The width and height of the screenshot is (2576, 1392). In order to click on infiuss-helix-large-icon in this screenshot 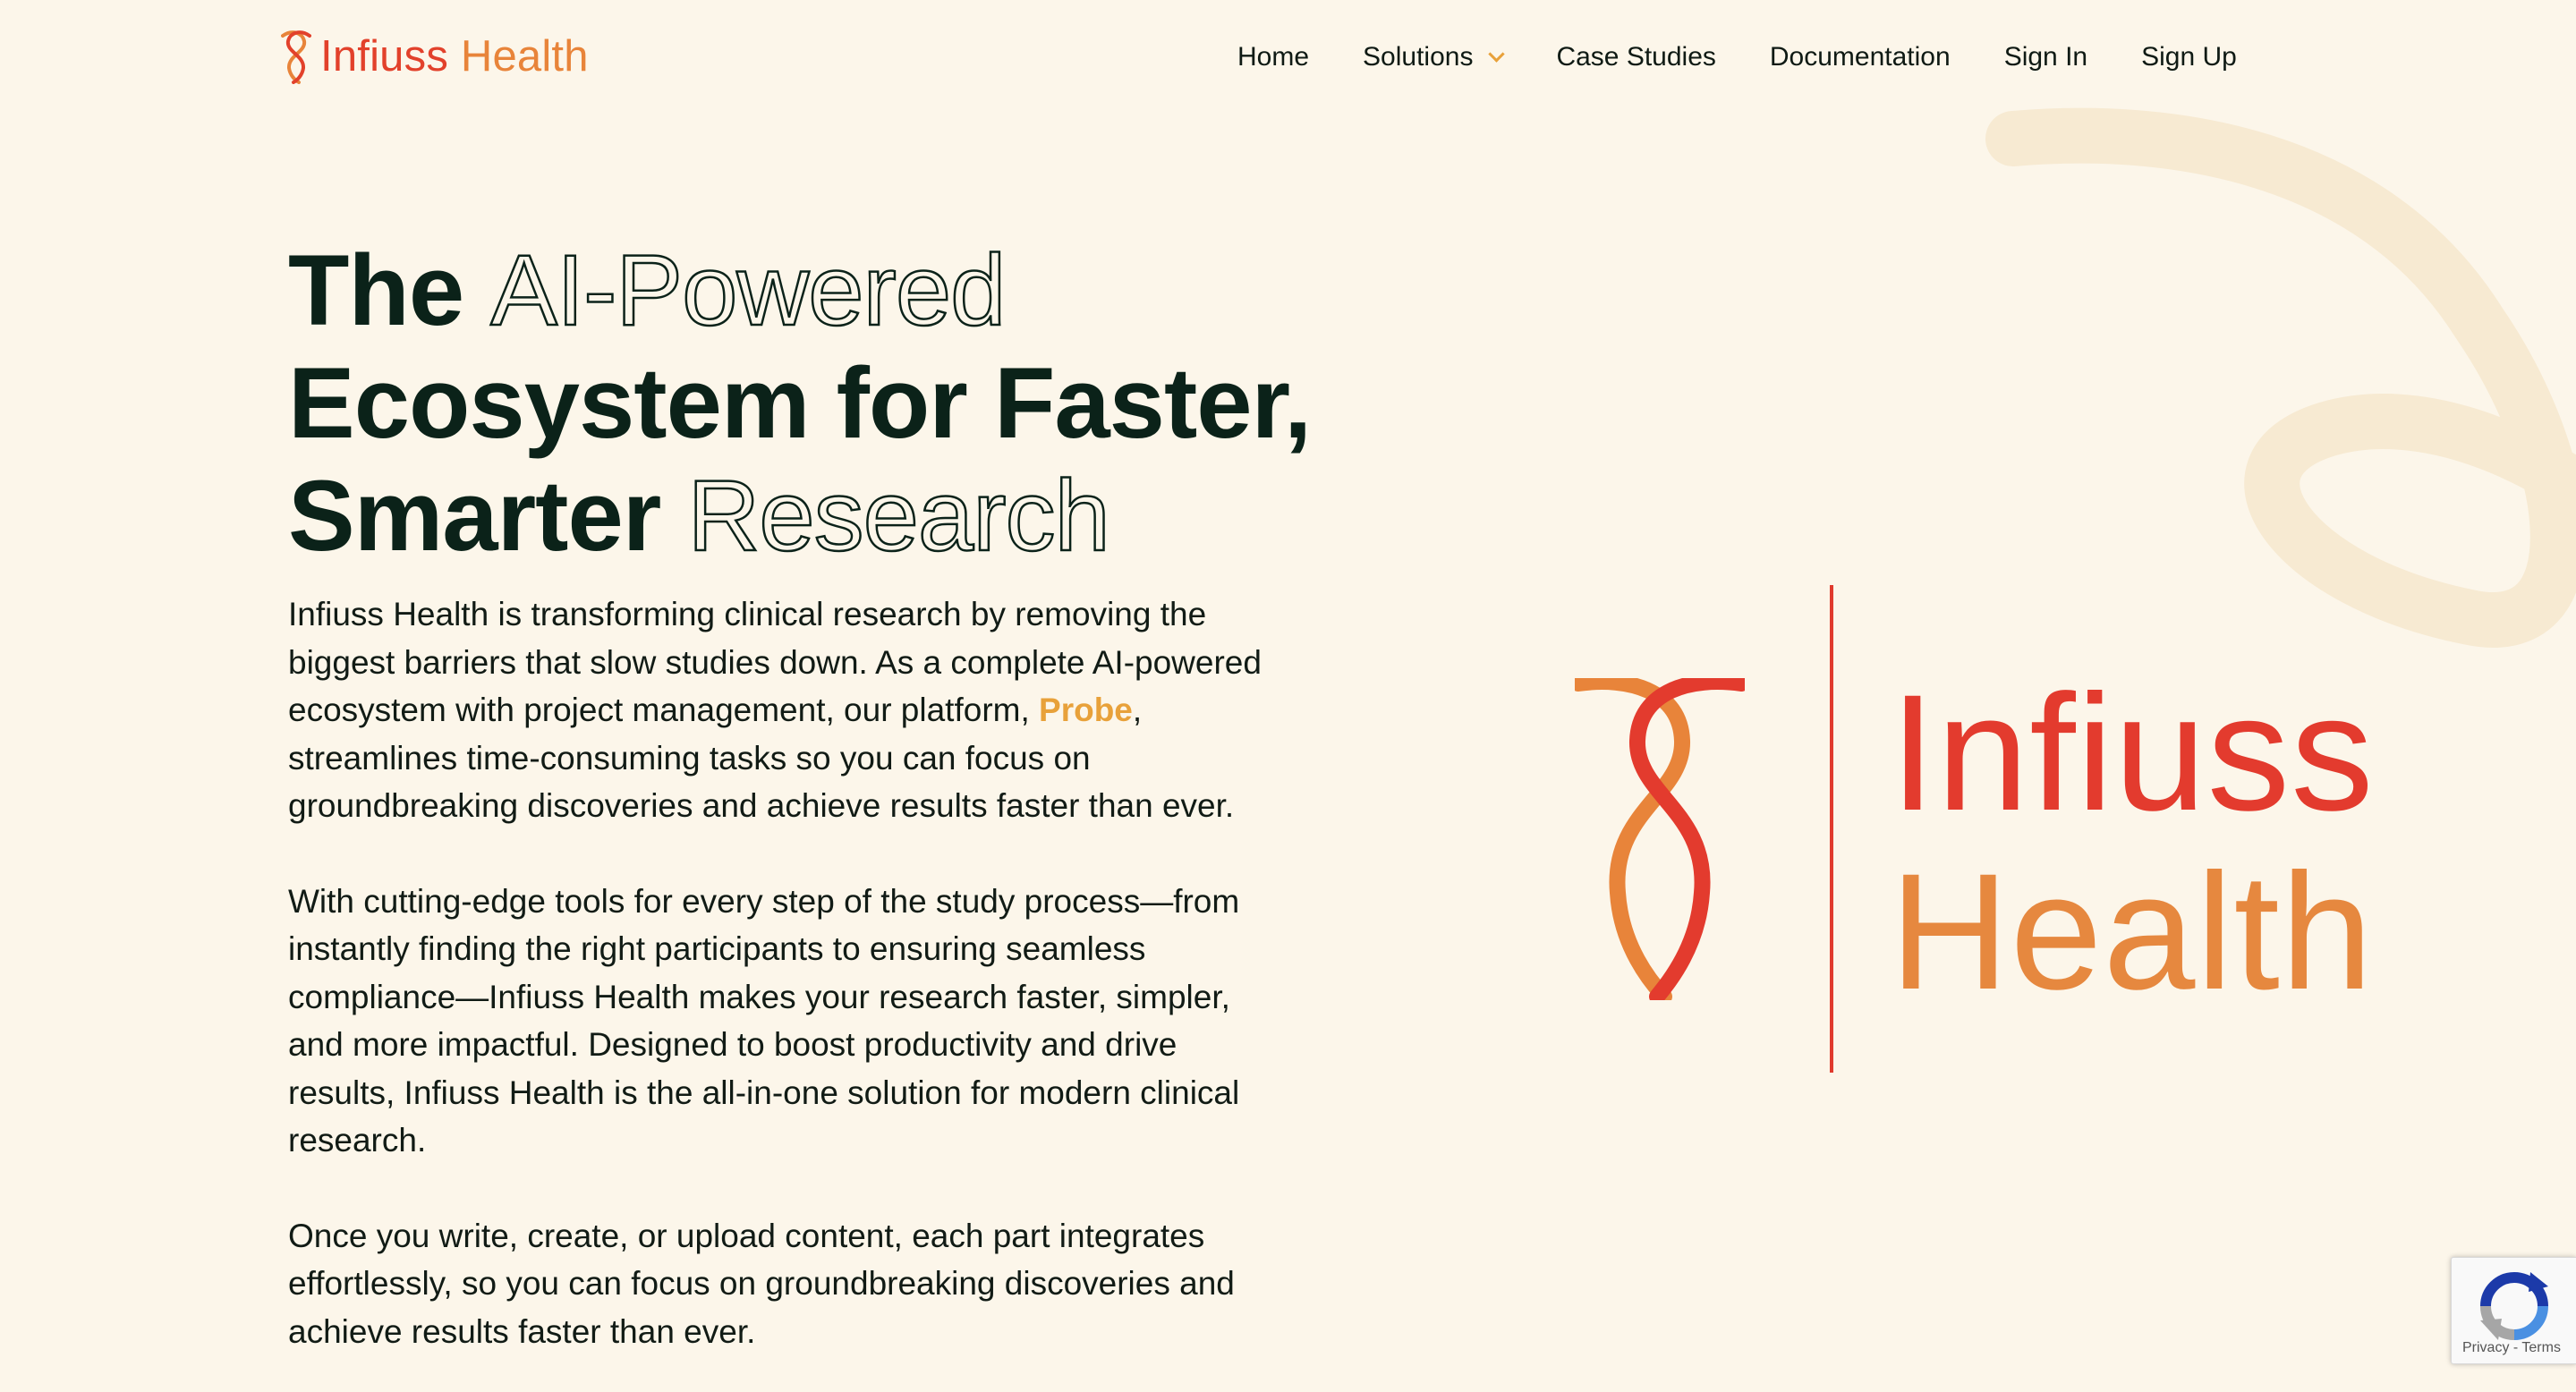, I will do `click(1660, 839)`.